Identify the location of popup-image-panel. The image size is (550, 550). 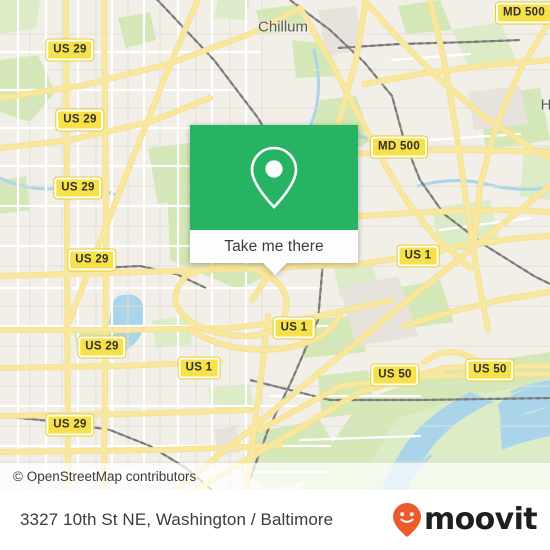
(274, 177).